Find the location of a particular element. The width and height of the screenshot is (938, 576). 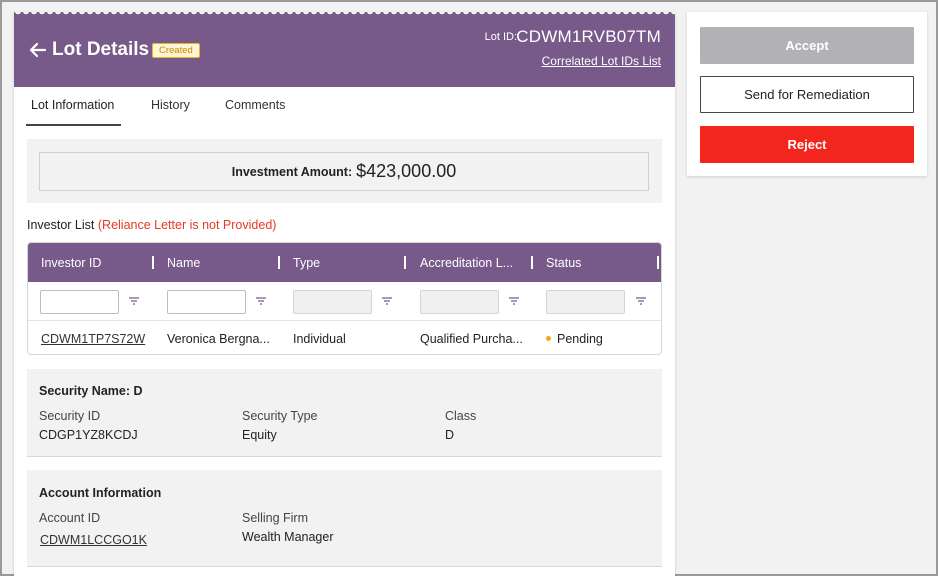

actions-panel: Accept Send for Remediation Reject is located at coordinates (807, 94).